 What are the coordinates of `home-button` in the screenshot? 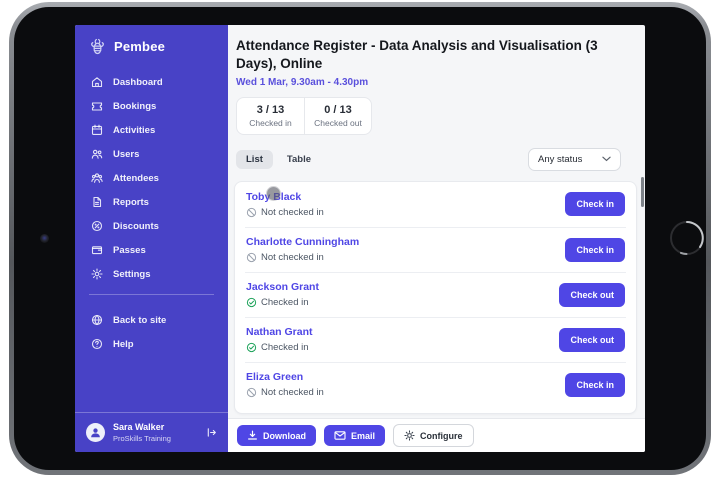 It's located at (687, 238).